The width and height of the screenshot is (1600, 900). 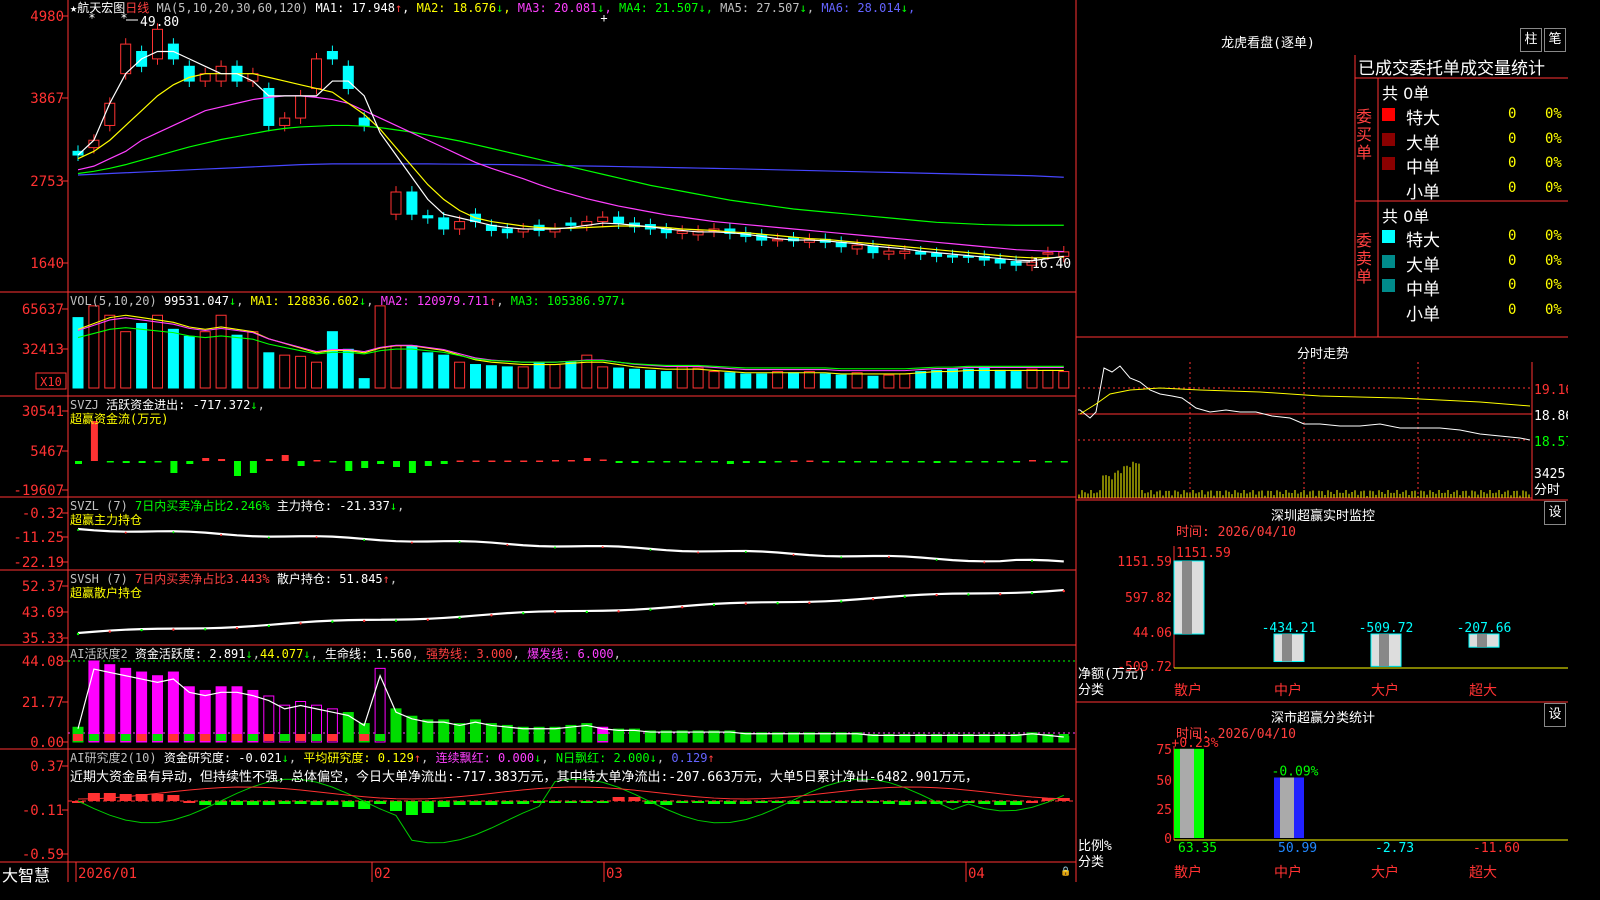 What do you see at coordinates (101, 8) in the screenshot?
I see `stock-name: 航天宏图` at bounding box center [101, 8].